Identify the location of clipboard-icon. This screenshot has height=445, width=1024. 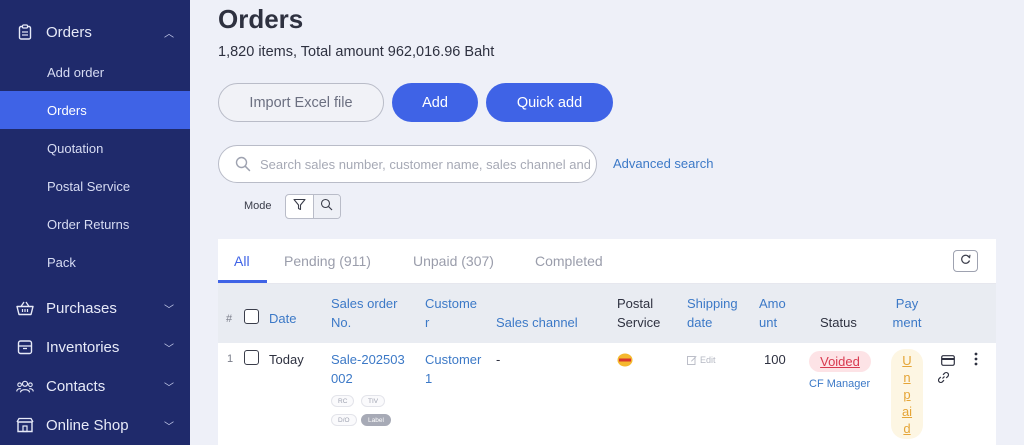
(25, 32).